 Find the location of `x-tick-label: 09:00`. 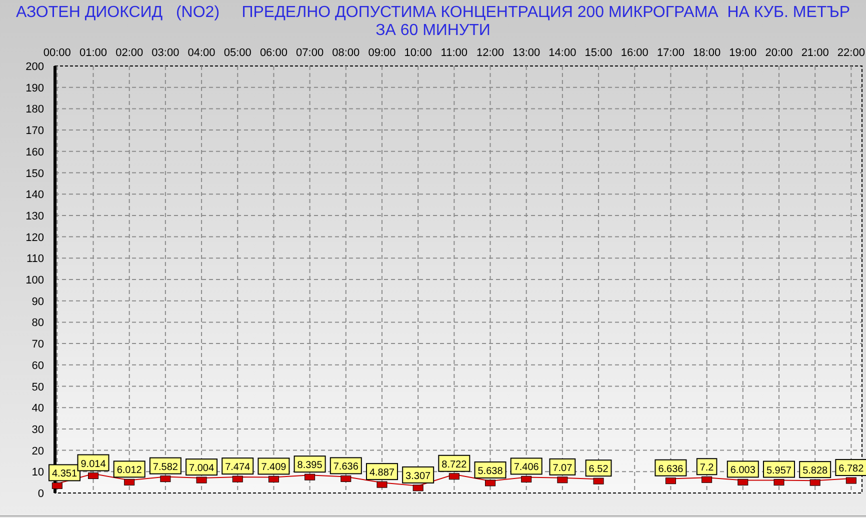

x-tick-label: 09:00 is located at coordinates (382, 53).